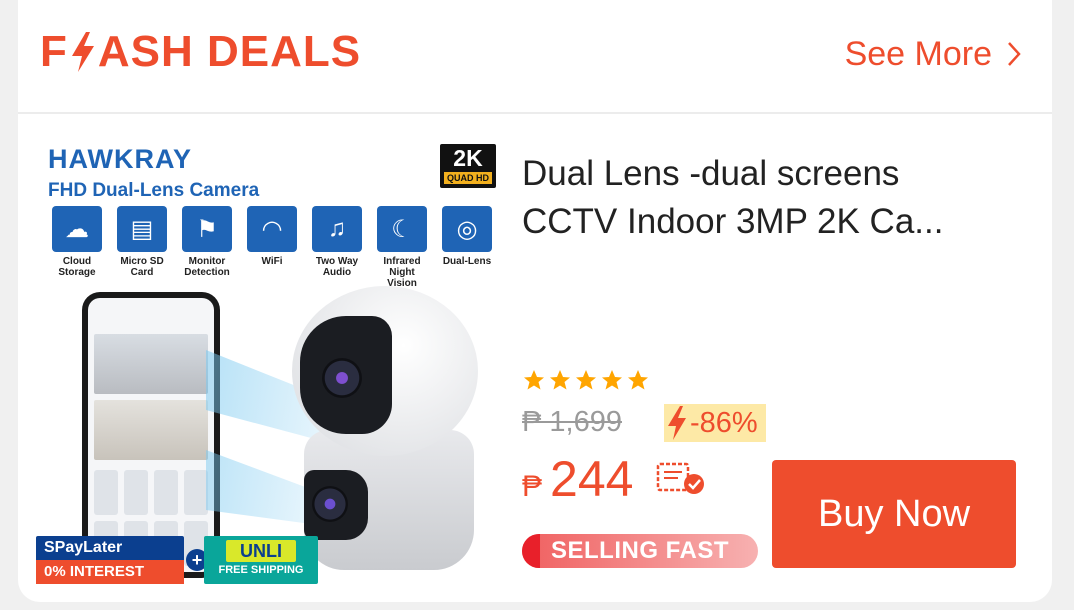 The height and width of the screenshot is (610, 1074). I want to click on selling-fast-badge: SELLING FAST, so click(640, 551).